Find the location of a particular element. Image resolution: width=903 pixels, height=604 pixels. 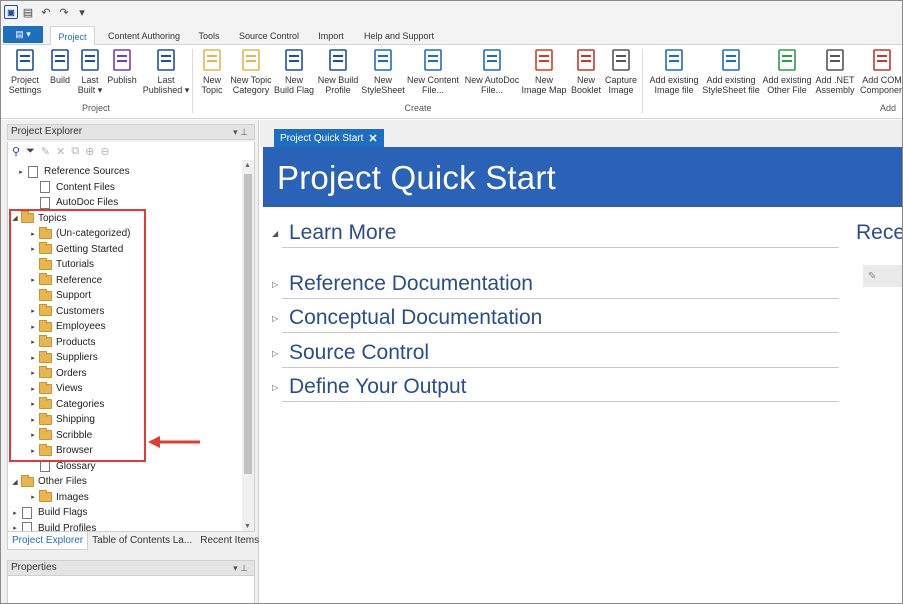

tree-scrollbar: ▲ ▼ is located at coordinates (248, 345).